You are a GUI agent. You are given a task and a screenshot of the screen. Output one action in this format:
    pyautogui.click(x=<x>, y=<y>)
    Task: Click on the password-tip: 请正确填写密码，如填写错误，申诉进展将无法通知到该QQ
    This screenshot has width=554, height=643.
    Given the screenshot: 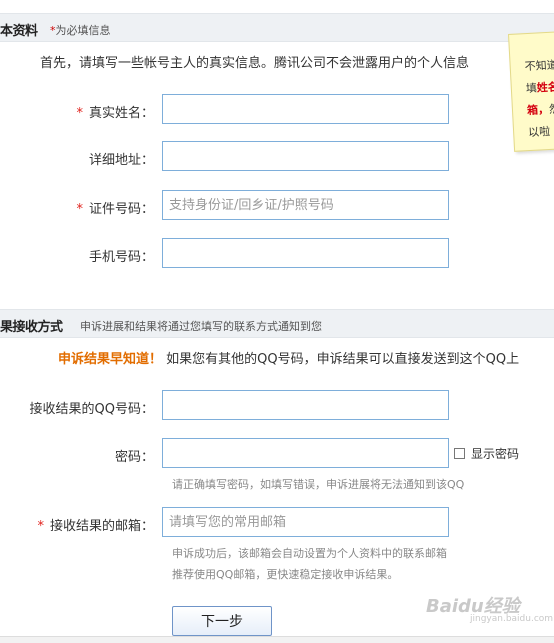 What is the action you would take?
    pyautogui.click(x=318, y=484)
    